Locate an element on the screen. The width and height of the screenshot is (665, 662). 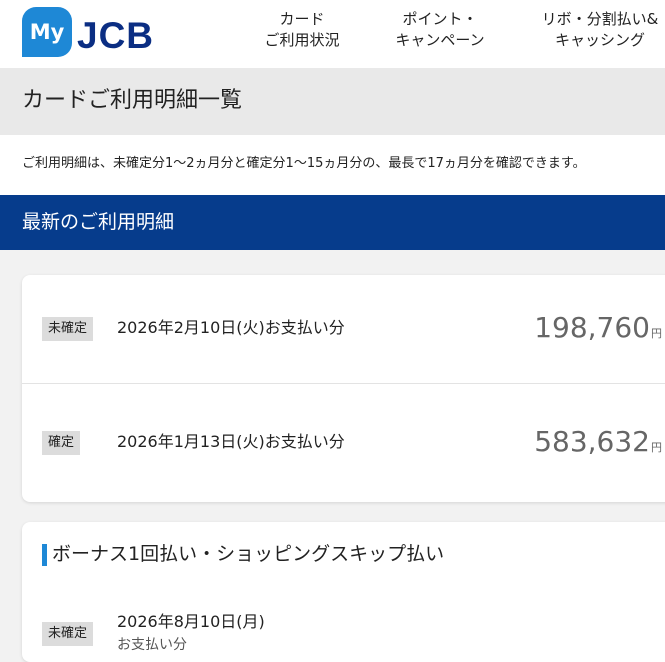
logo-jcb-wordmark: JCB is located at coordinates (116, 35).